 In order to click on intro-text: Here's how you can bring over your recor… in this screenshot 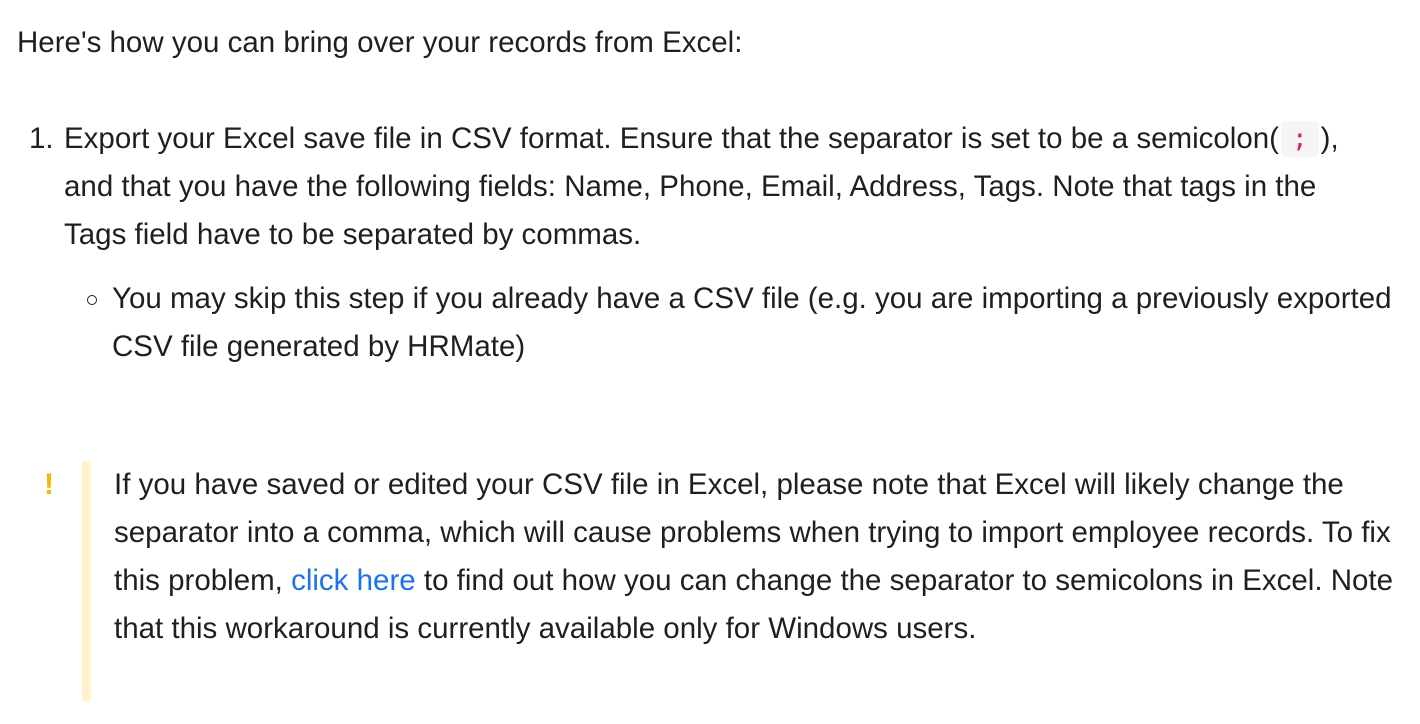, I will do `click(380, 42)`.